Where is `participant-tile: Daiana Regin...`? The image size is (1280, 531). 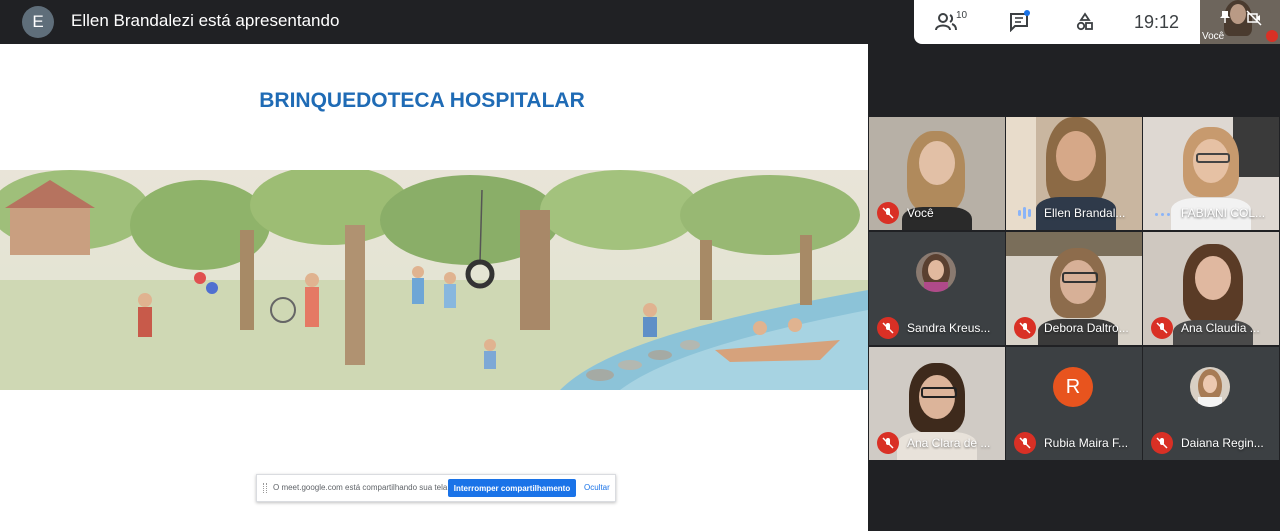 participant-tile: Daiana Regin... is located at coordinates (1211, 403).